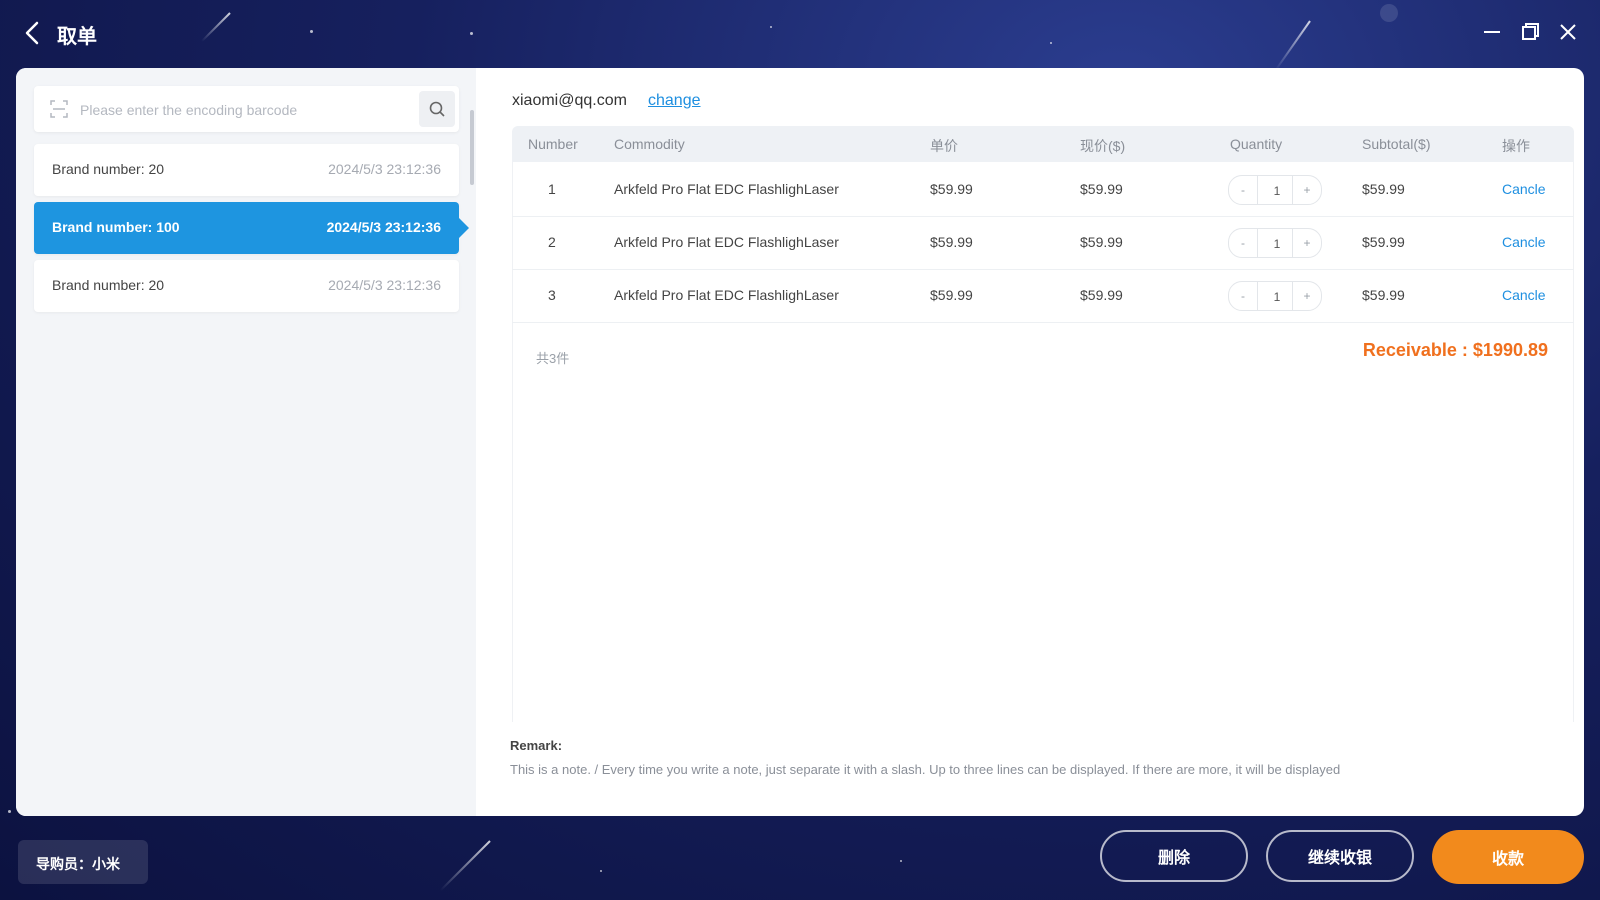  Describe the element at coordinates (1103, 146) in the screenshot. I see `column-header-current-price: 现价($)` at that location.